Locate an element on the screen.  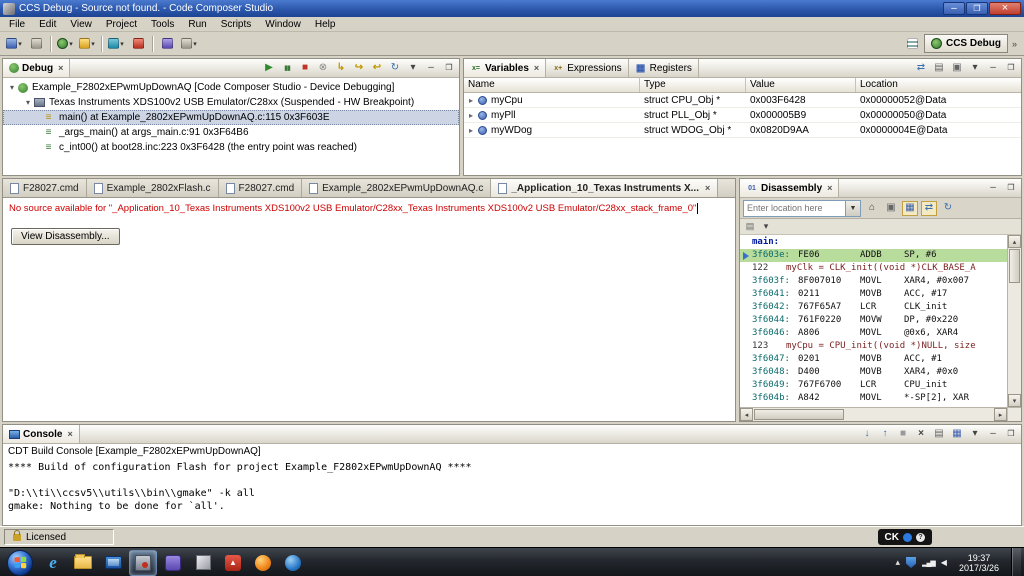
taskbar-browser is located at coordinates (293, 563).